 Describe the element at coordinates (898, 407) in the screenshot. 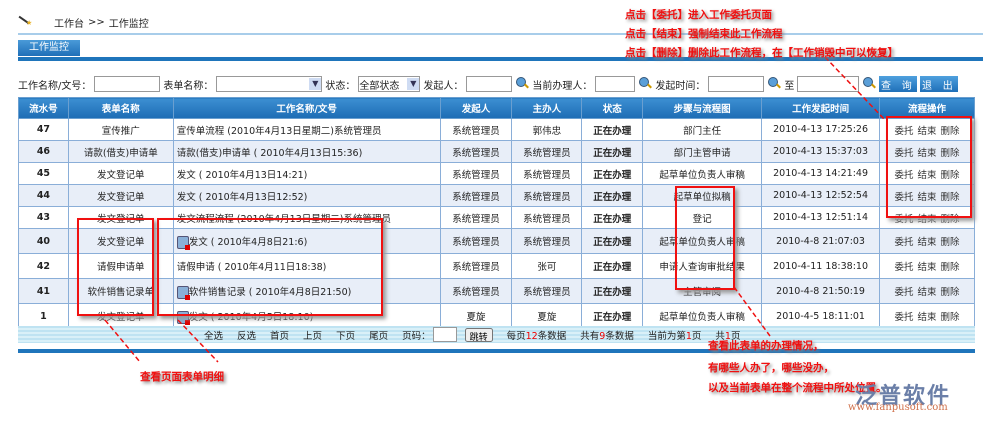

I see `logo-url: www.fanpusoft.com` at that location.